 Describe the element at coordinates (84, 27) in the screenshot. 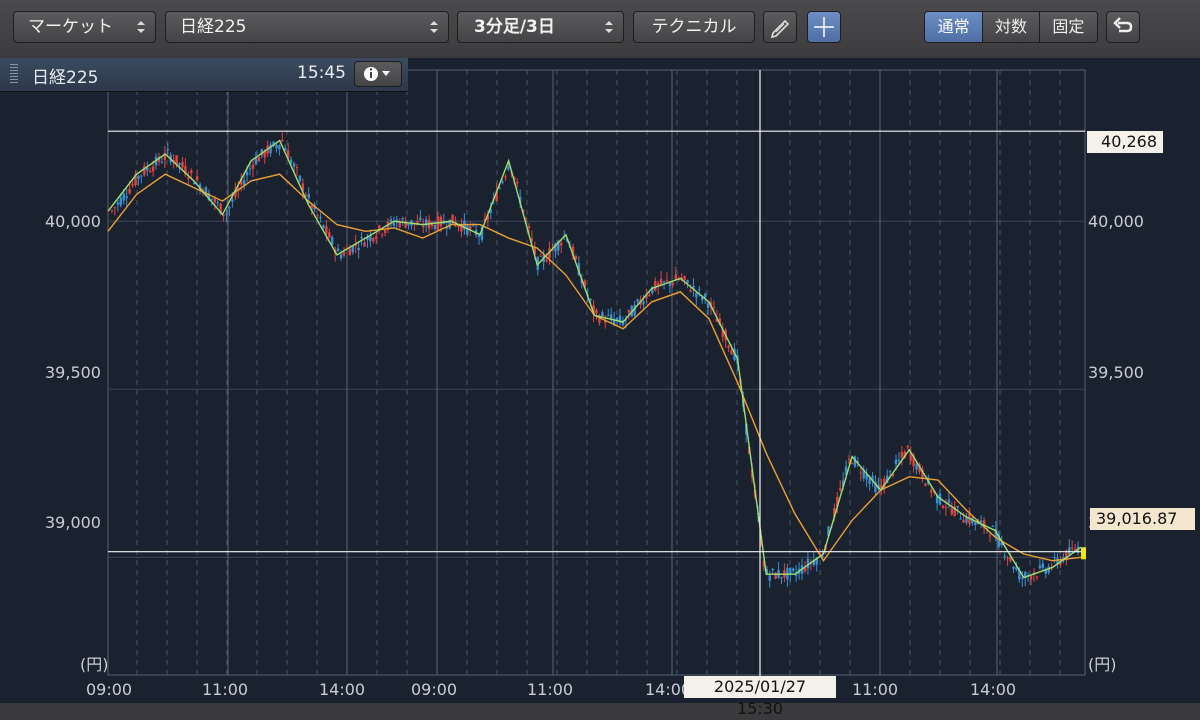

I see `market-select: マーケット` at that location.